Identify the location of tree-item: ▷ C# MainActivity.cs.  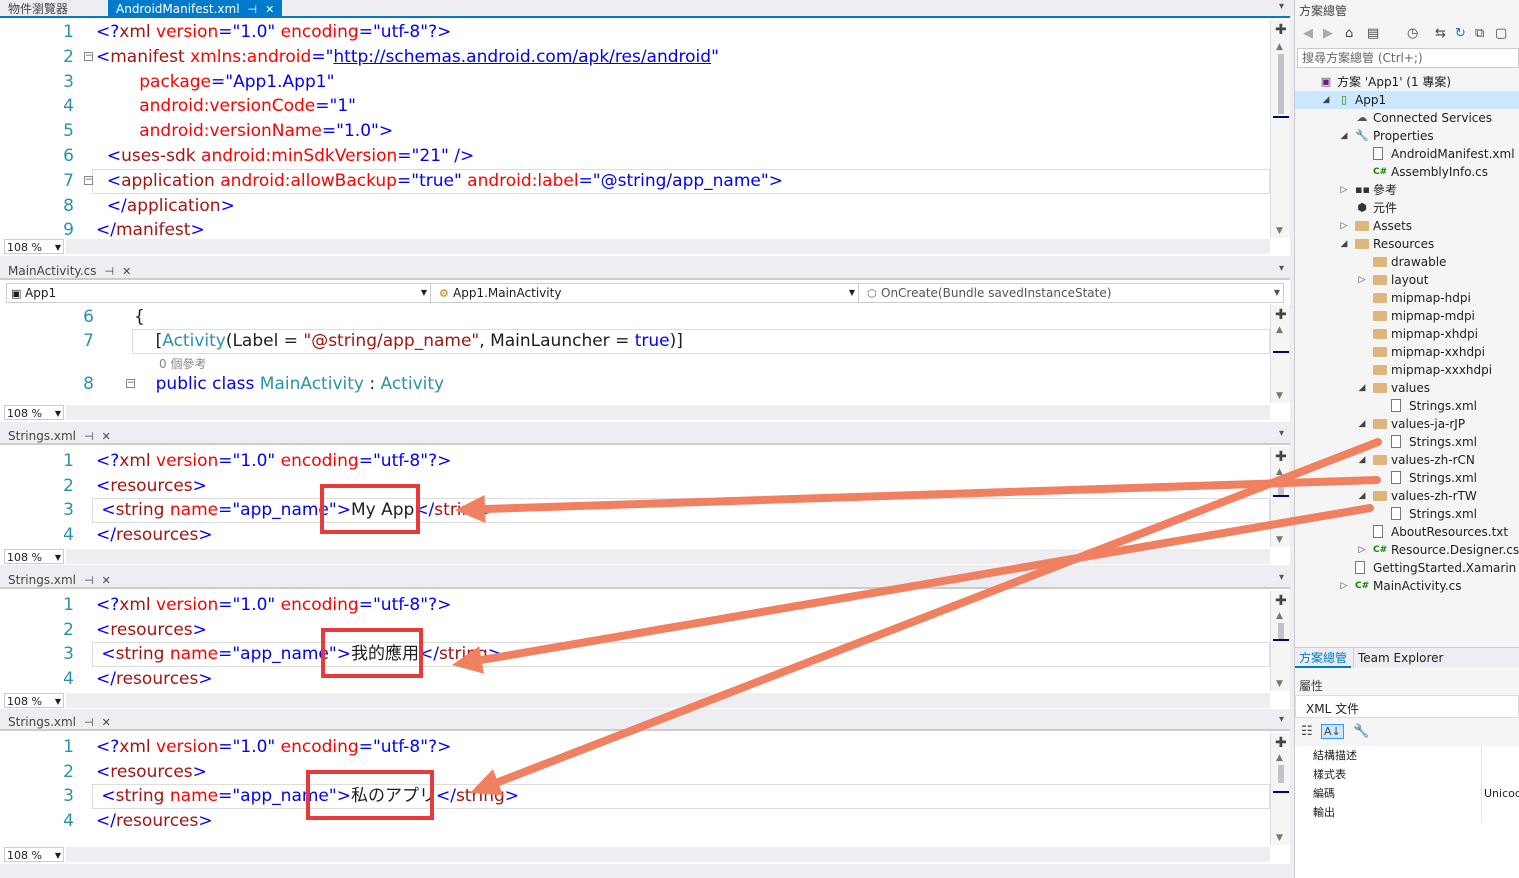
(1407, 586).